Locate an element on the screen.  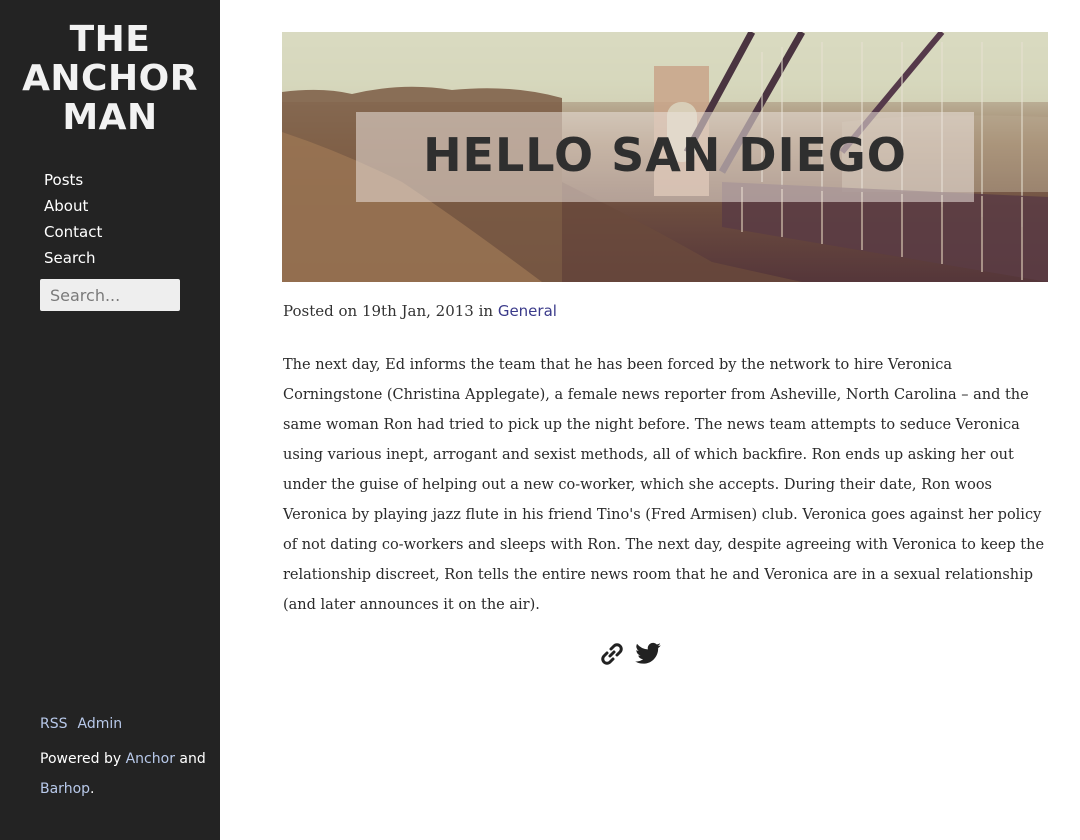
powered-and: and is located at coordinates (192, 759).